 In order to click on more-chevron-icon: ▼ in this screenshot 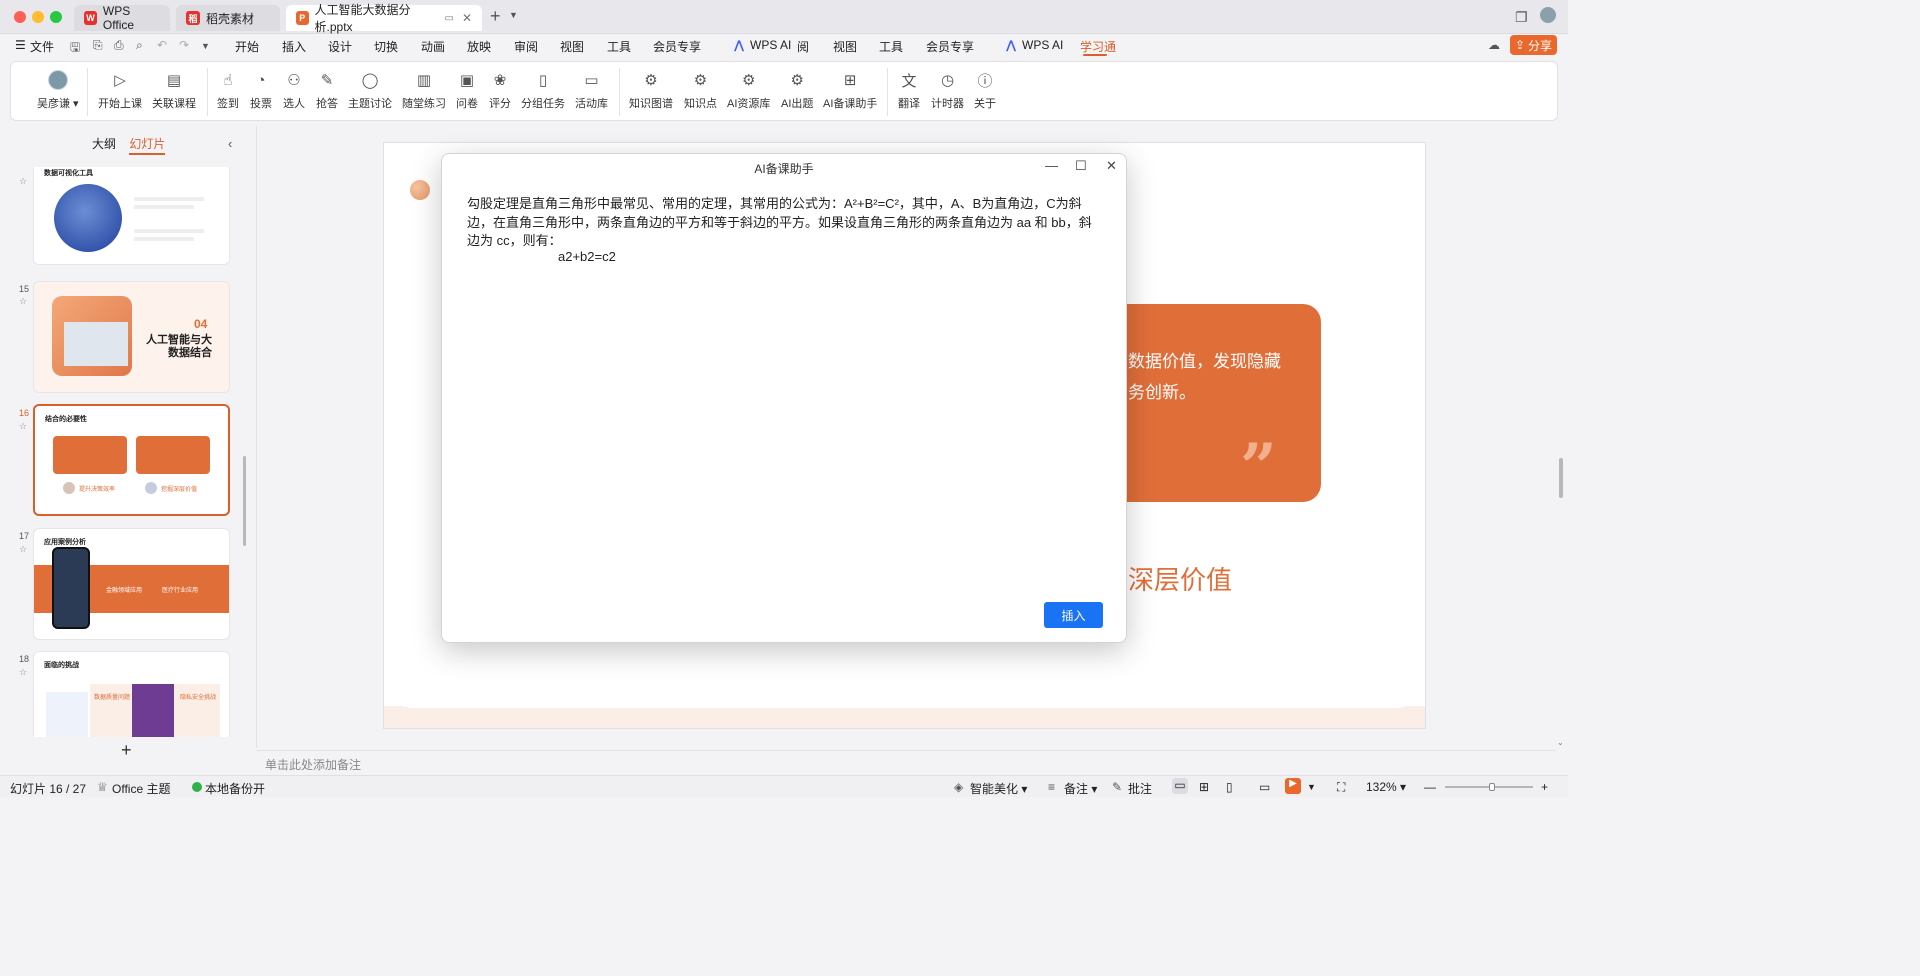, I will do `click(205, 46)`.